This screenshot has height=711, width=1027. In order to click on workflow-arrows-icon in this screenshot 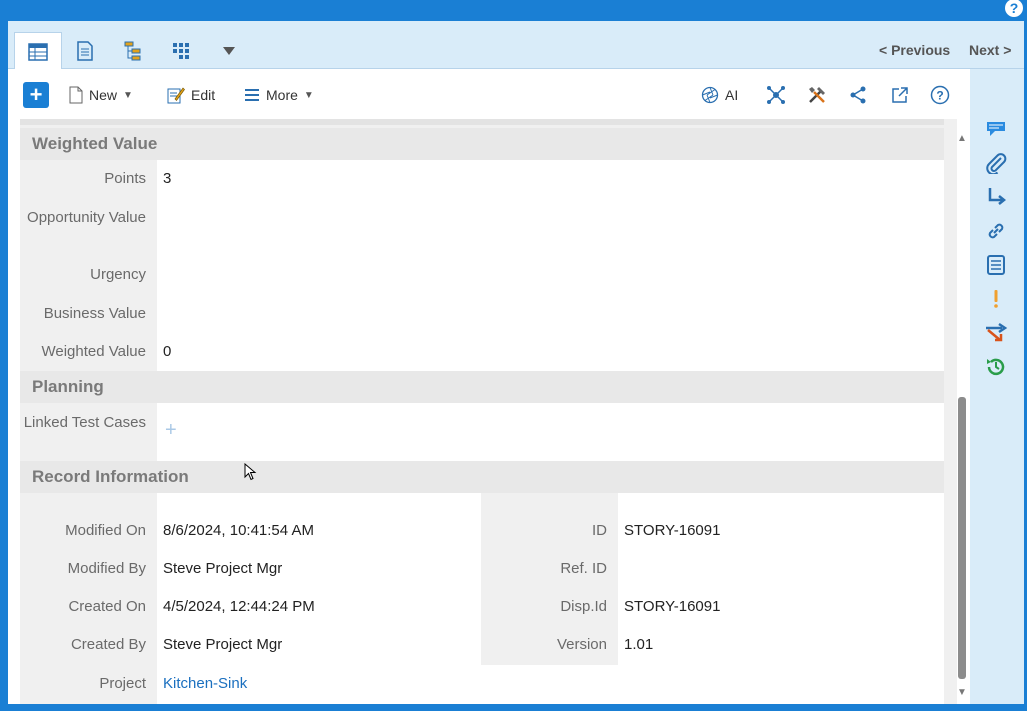, I will do `click(997, 332)`.